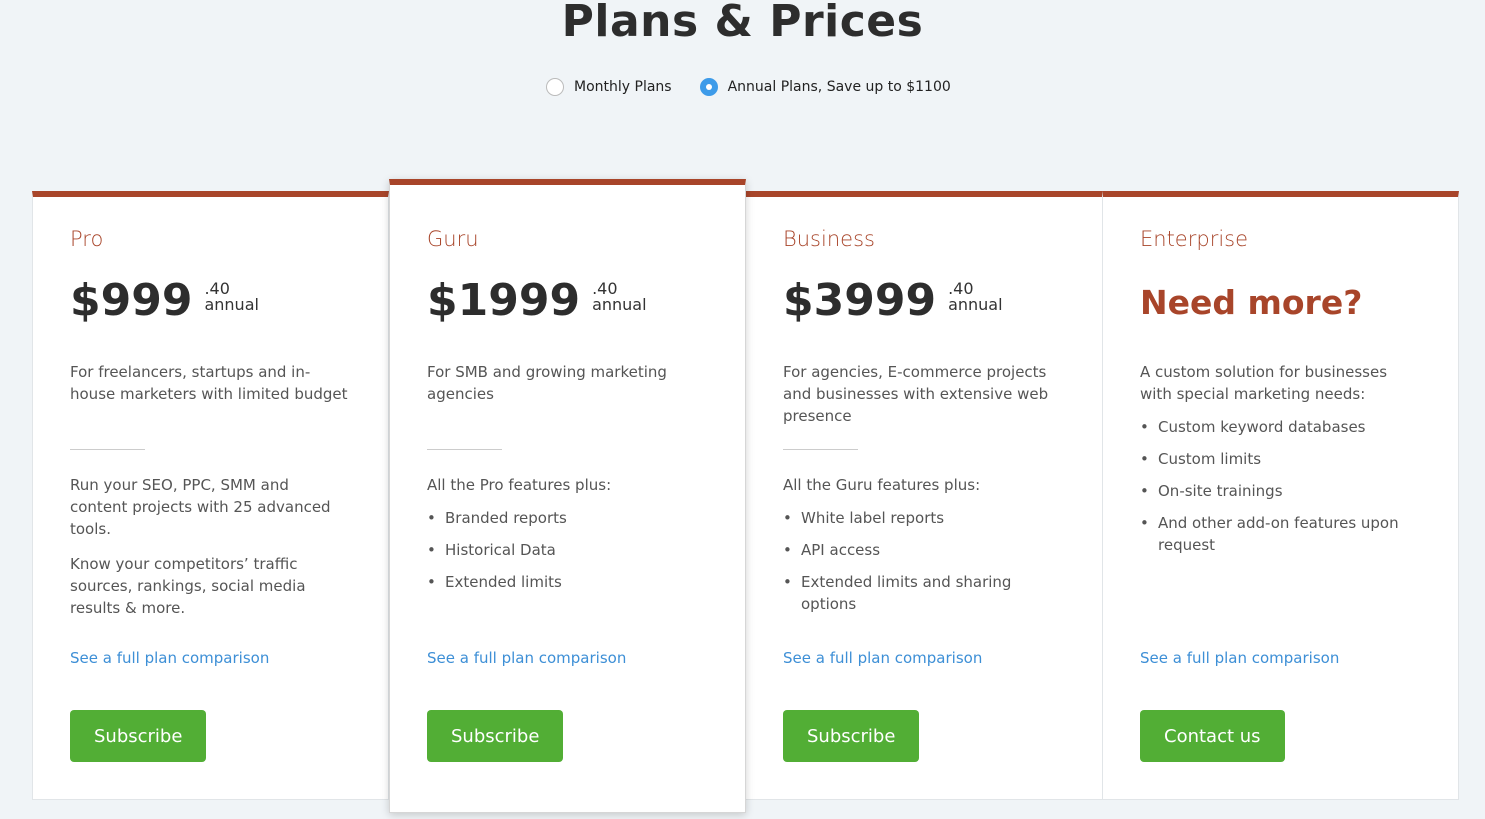 This screenshot has width=1485, height=819. What do you see at coordinates (1251, 302) in the screenshot?
I see `enterprise-headline: Need more?` at bounding box center [1251, 302].